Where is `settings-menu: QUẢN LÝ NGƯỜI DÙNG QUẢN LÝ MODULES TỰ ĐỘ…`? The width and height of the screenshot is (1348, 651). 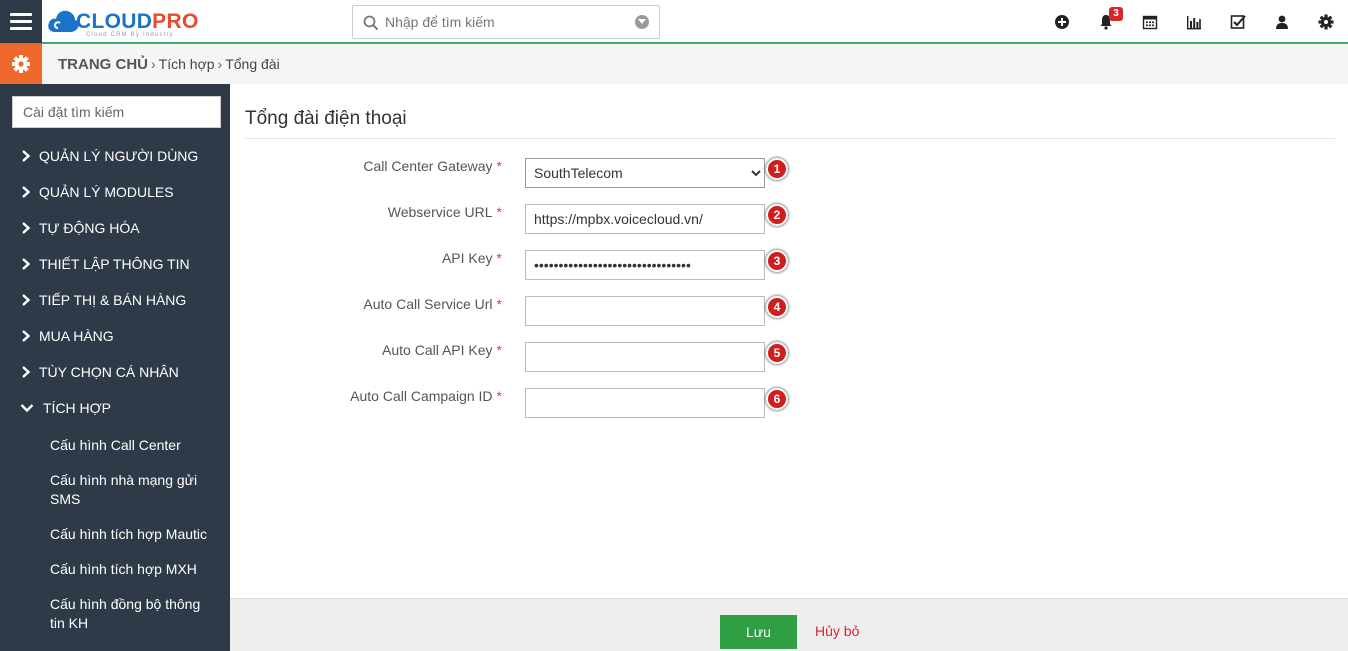 settings-menu: QUẢN LÝ NGƯỜI DÙNG QUẢN LÝ MODULES TỰ ĐỘ… is located at coordinates (115, 389).